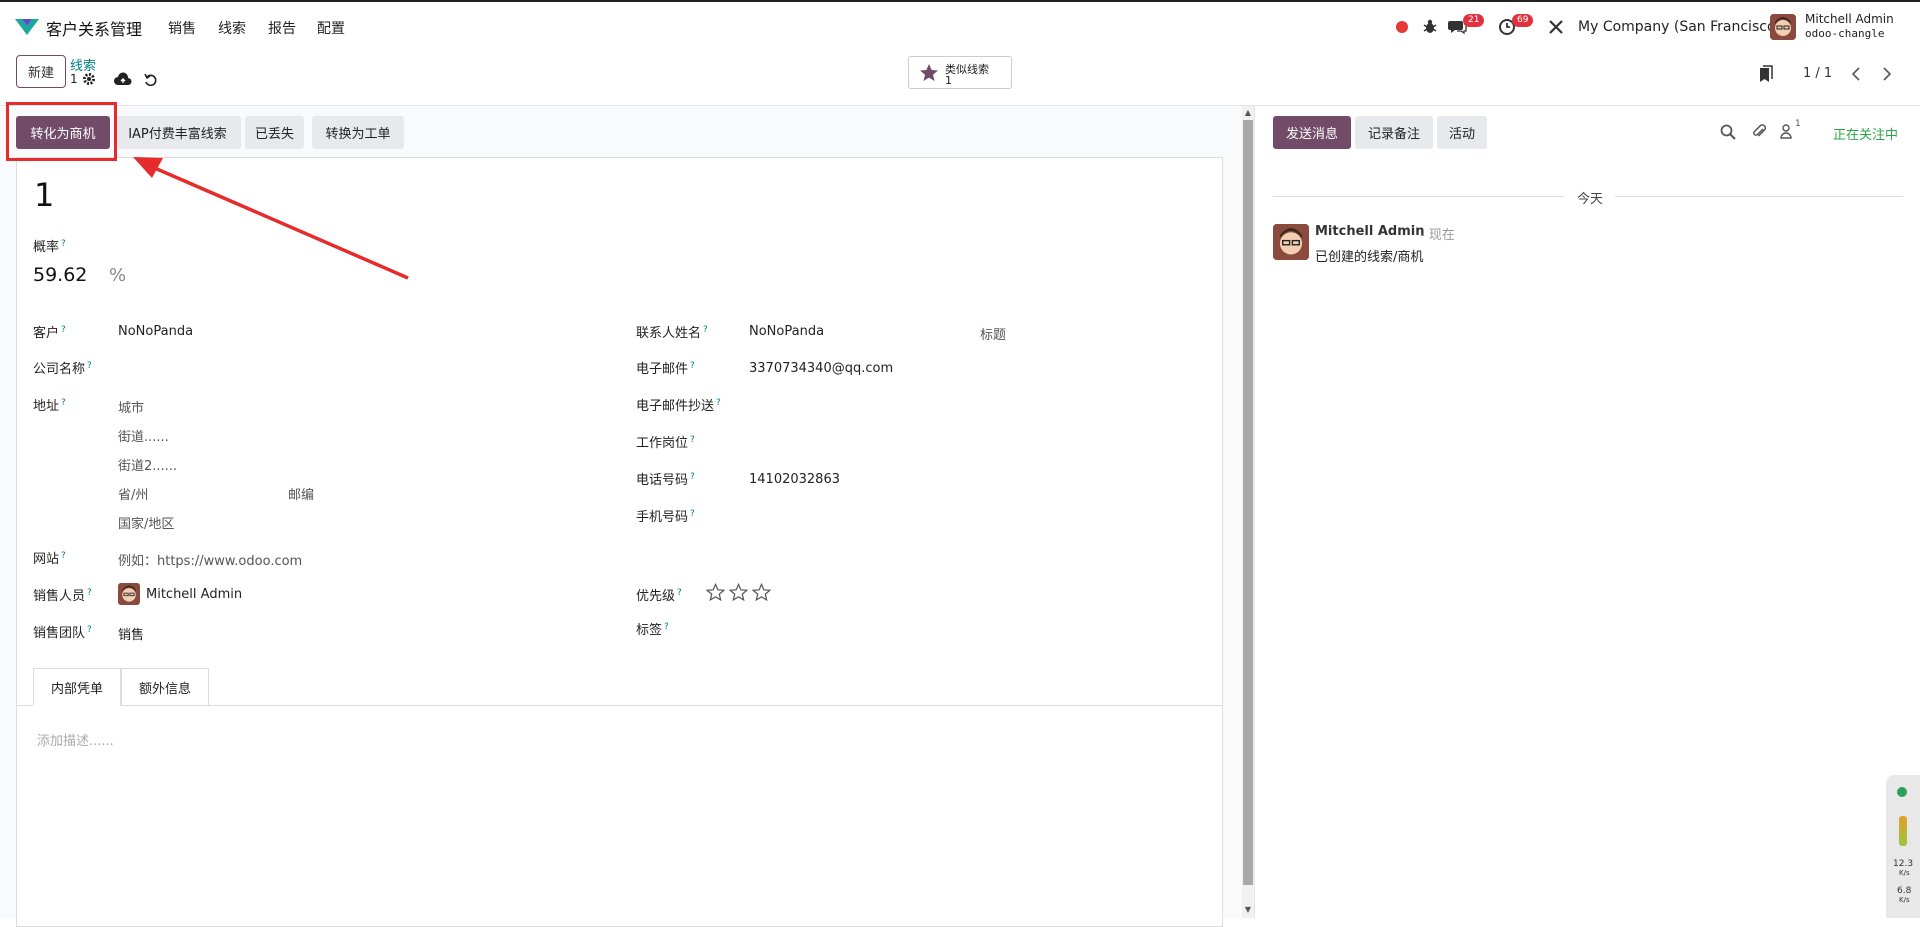 The width and height of the screenshot is (1920, 927). I want to click on email-cc-label: 电子邮件抄送?, so click(678, 405).